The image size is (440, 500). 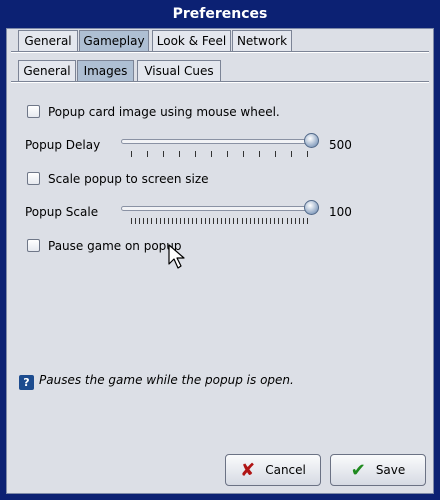 I want to click on scale-popup-label: Scale popup to screen size, so click(x=128, y=179).